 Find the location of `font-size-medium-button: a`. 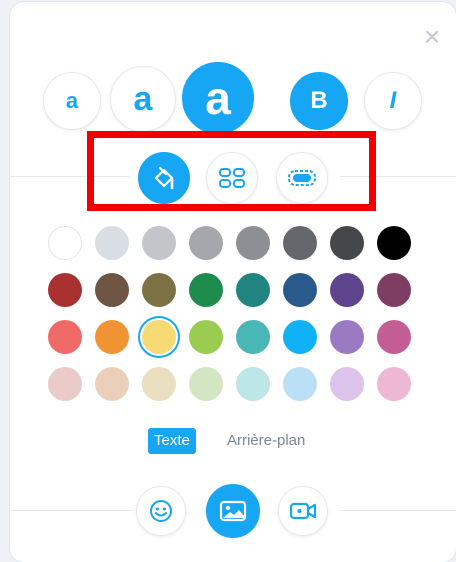

font-size-medium-button: a is located at coordinates (143, 99).